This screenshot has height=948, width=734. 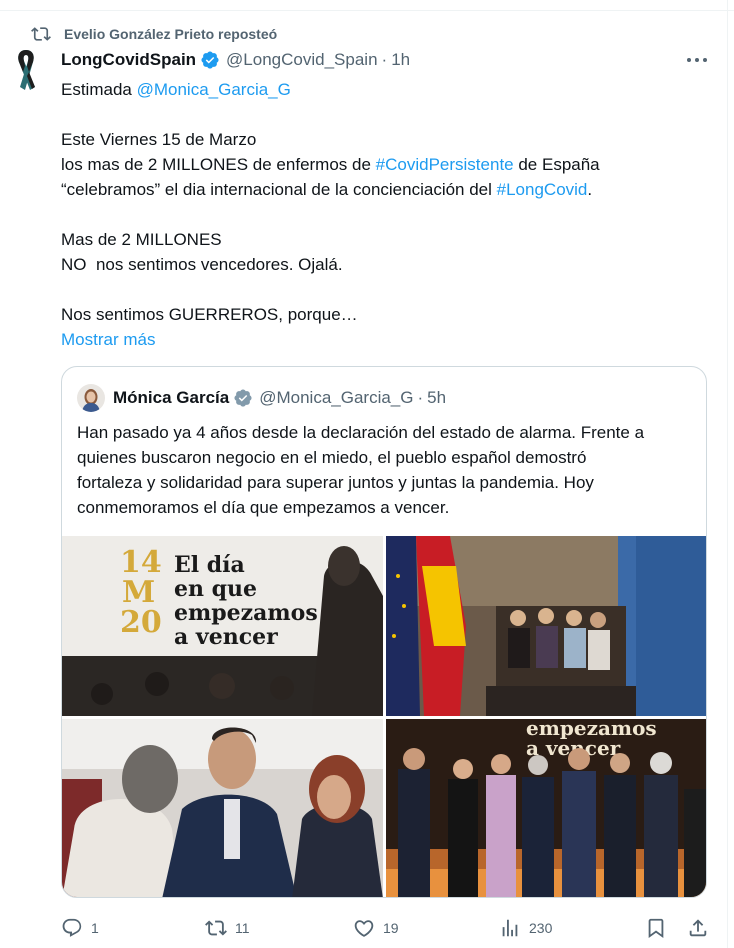 What do you see at coordinates (445, 164) in the screenshot?
I see `hashtag-link: #CovidPersistente` at bounding box center [445, 164].